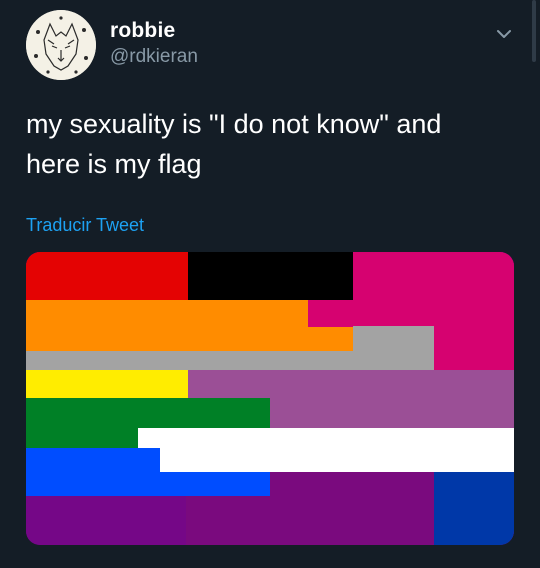 The image size is (540, 568). I want to click on chevron-down-icon, so click(504, 34).